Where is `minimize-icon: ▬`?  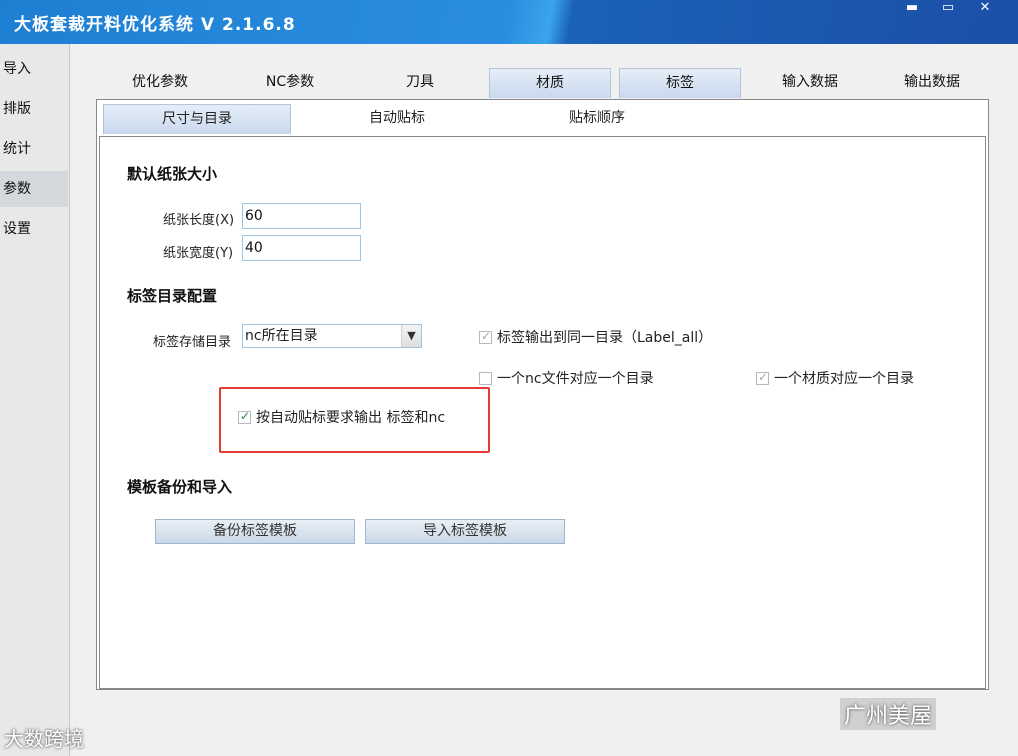 minimize-icon: ▬ is located at coordinates (912, 7).